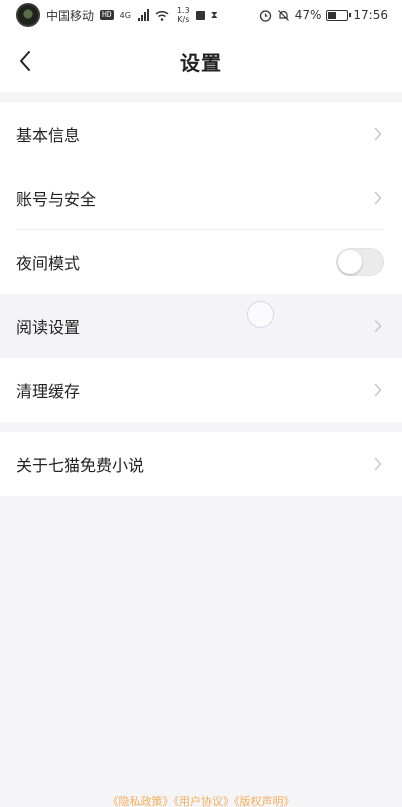  What do you see at coordinates (48, 263) in the screenshot?
I see `settings-row-label: 夜间模式` at bounding box center [48, 263].